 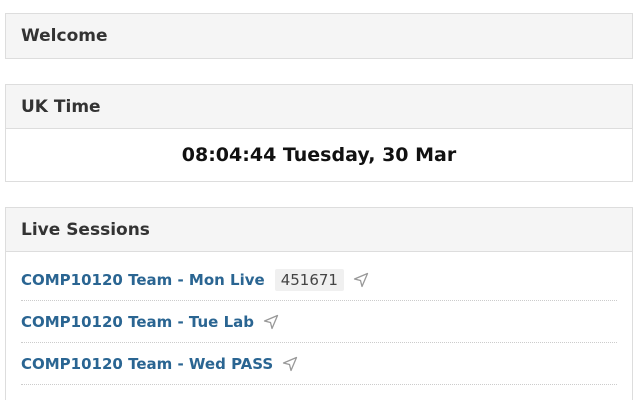 I want to click on session-link-wed-pass: COMP10120 Team - Wed PASS, so click(x=147, y=364).